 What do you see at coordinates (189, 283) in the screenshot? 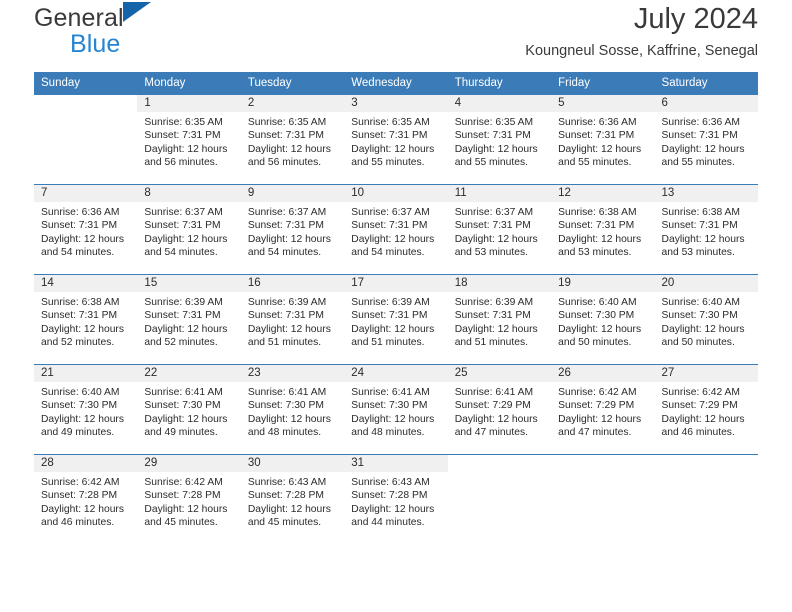
I see `day-number: 15` at bounding box center [189, 283].